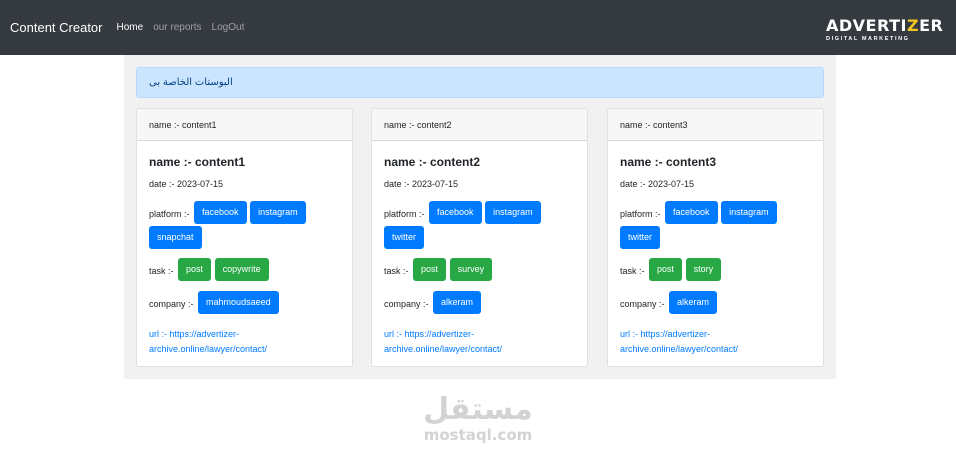 Image resolution: width=956 pixels, height=459 pixels. I want to click on company-button: mahmoudsaeed, so click(238, 302).